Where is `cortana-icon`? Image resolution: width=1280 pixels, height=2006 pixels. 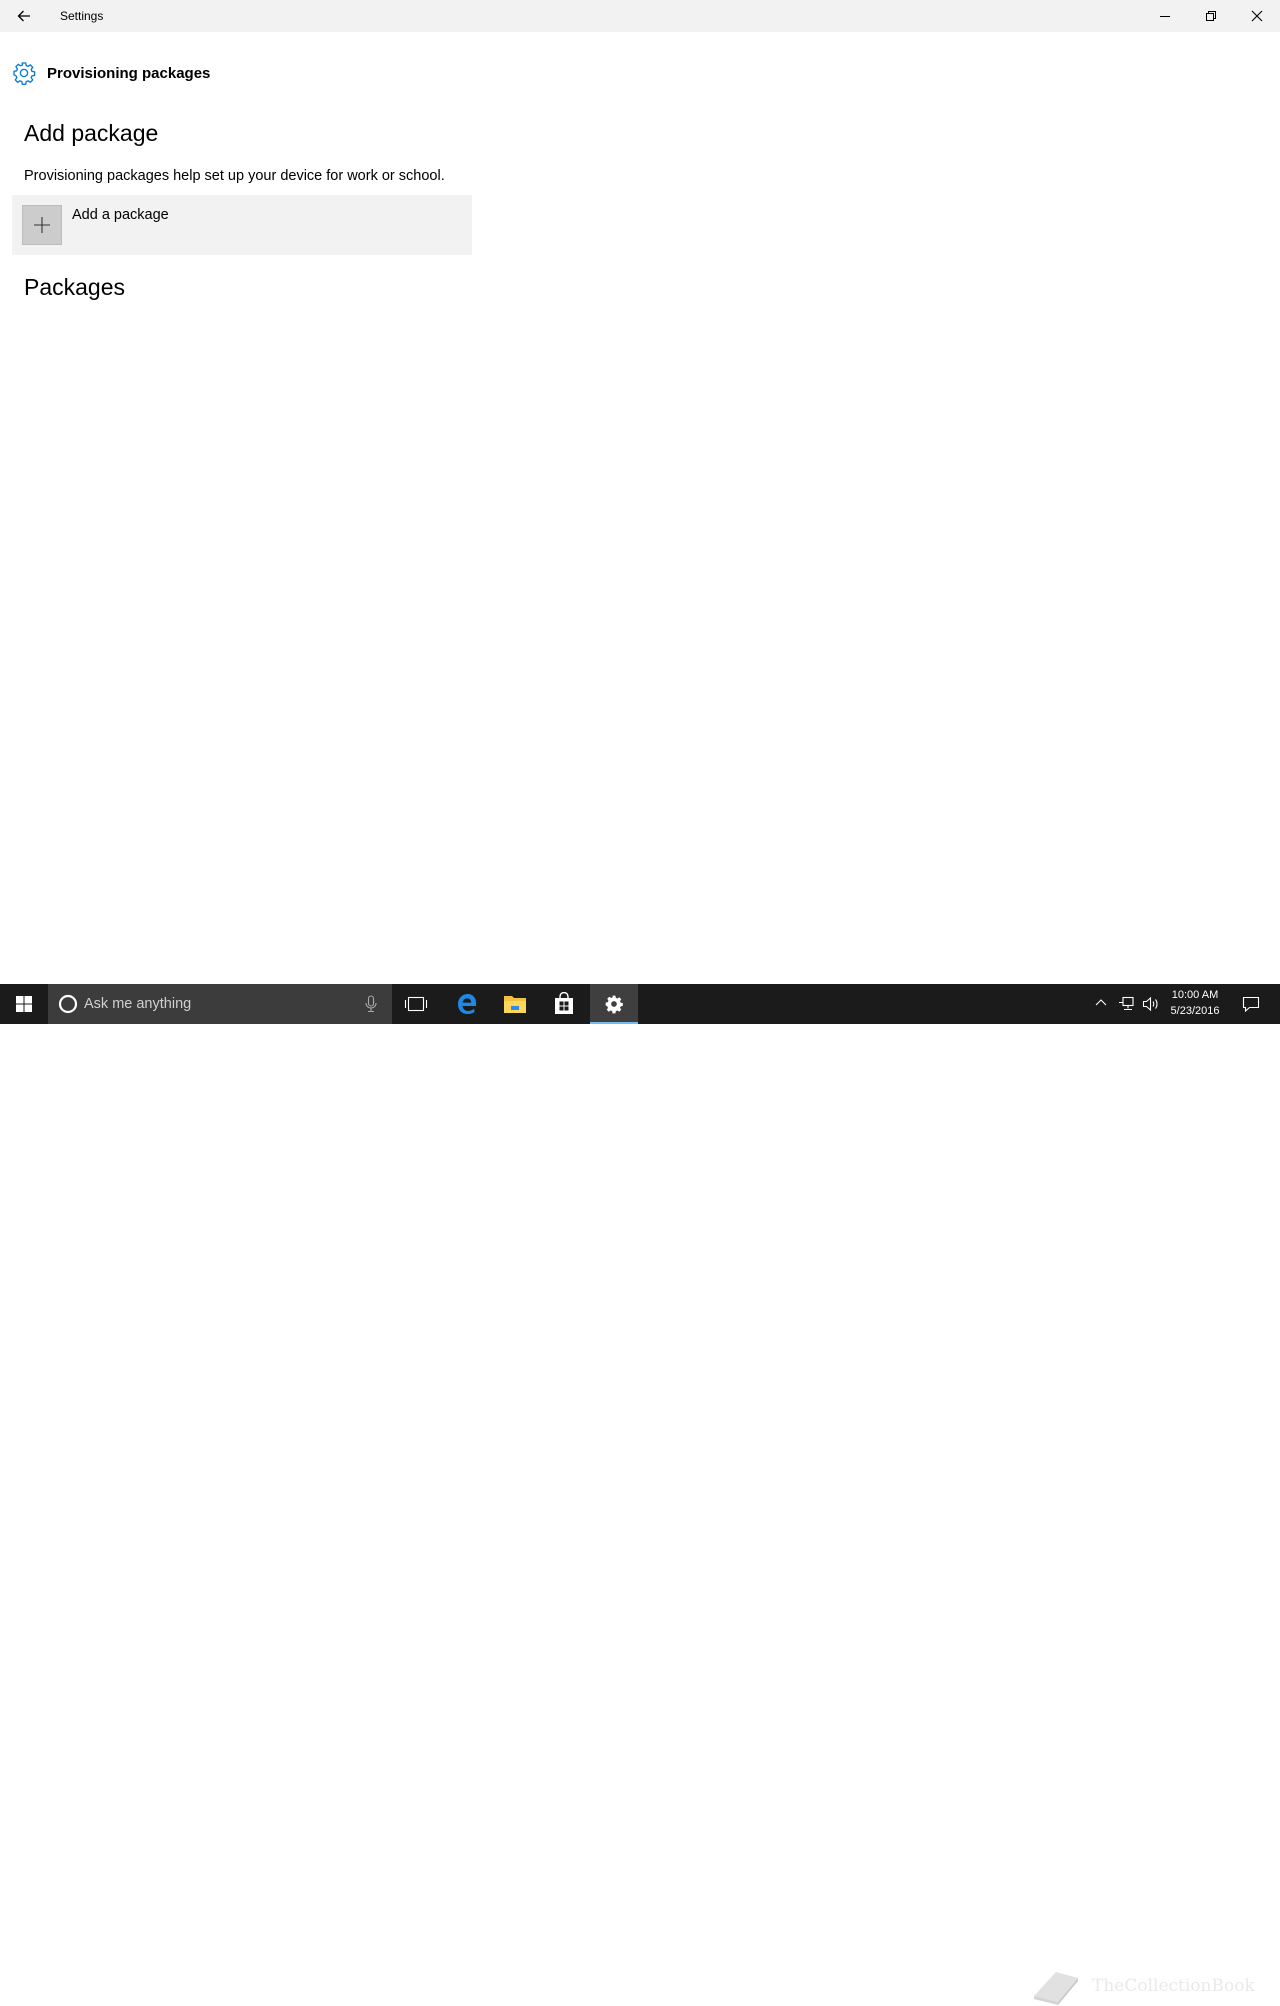 cortana-icon is located at coordinates (68, 1004).